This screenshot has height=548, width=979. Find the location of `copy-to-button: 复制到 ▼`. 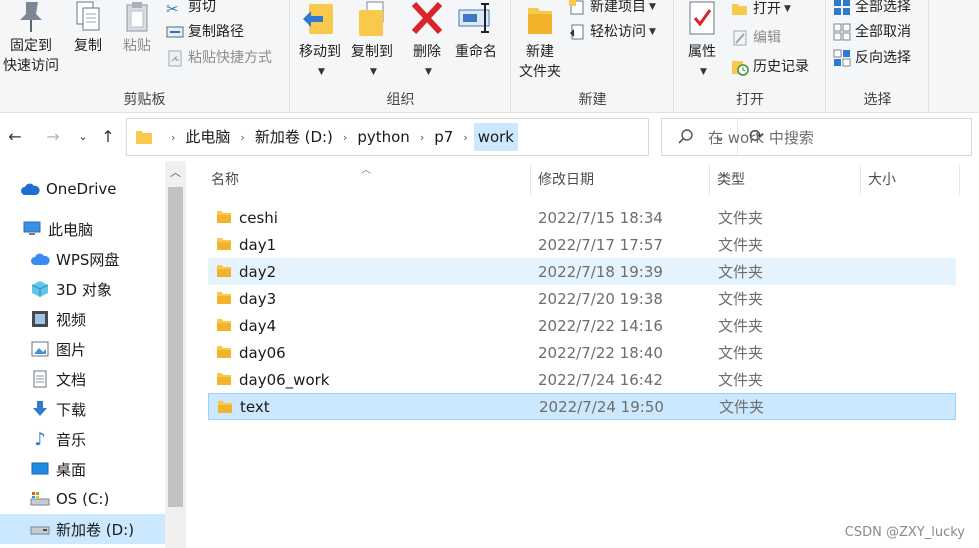

copy-to-button: 复制到 ▼ is located at coordinates (372, 41).